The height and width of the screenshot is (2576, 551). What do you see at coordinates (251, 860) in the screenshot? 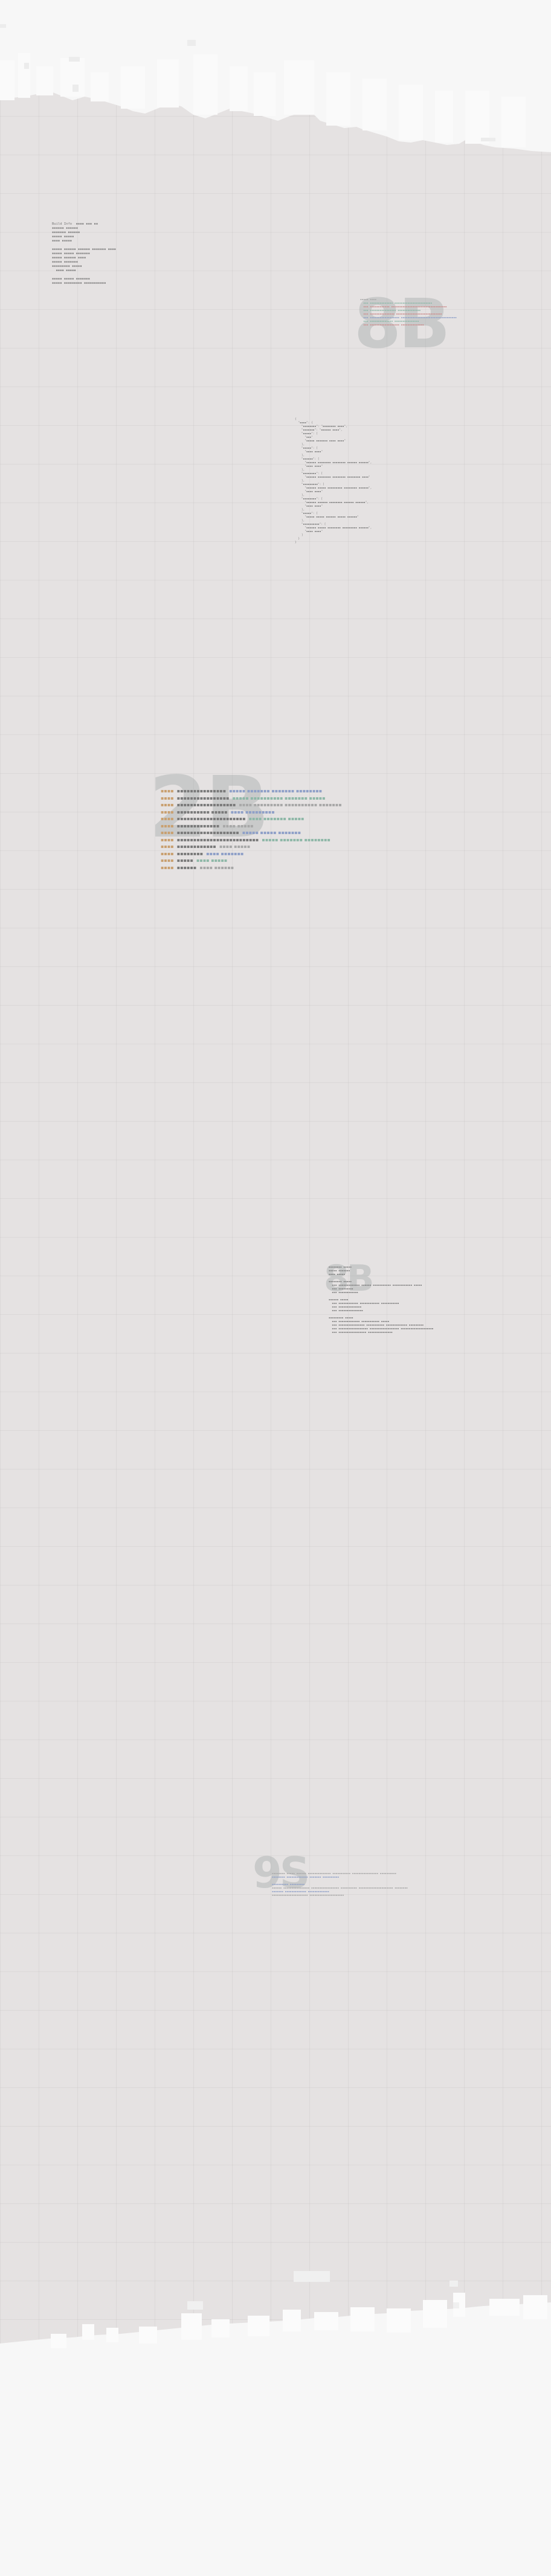
I see `list-row: ▪▪▪▪ ▪▪▪▪▪ ▪▪▪▪ ▪▪▪▪▪` at bounding box center [251, 860].